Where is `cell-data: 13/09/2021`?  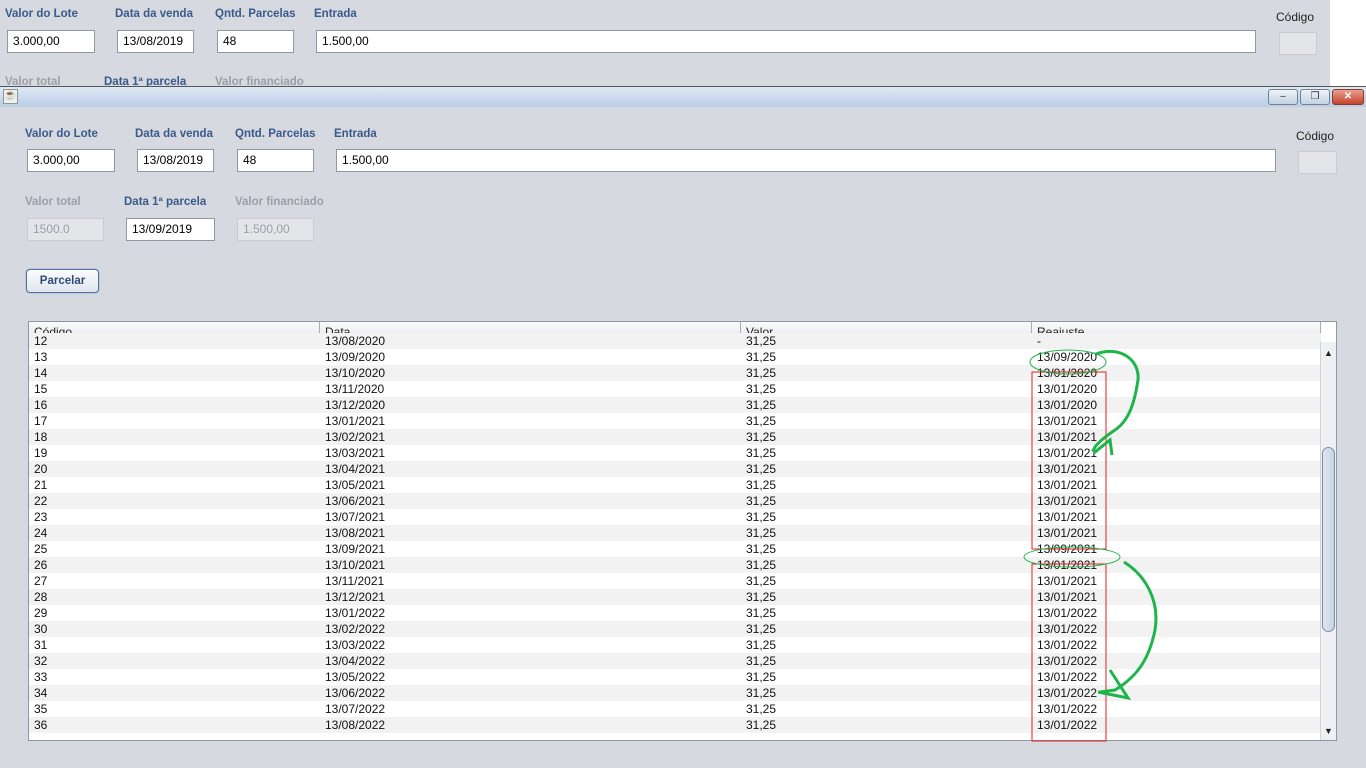 cell-data: 13/09/2021 is located at coordinates (355, 549).